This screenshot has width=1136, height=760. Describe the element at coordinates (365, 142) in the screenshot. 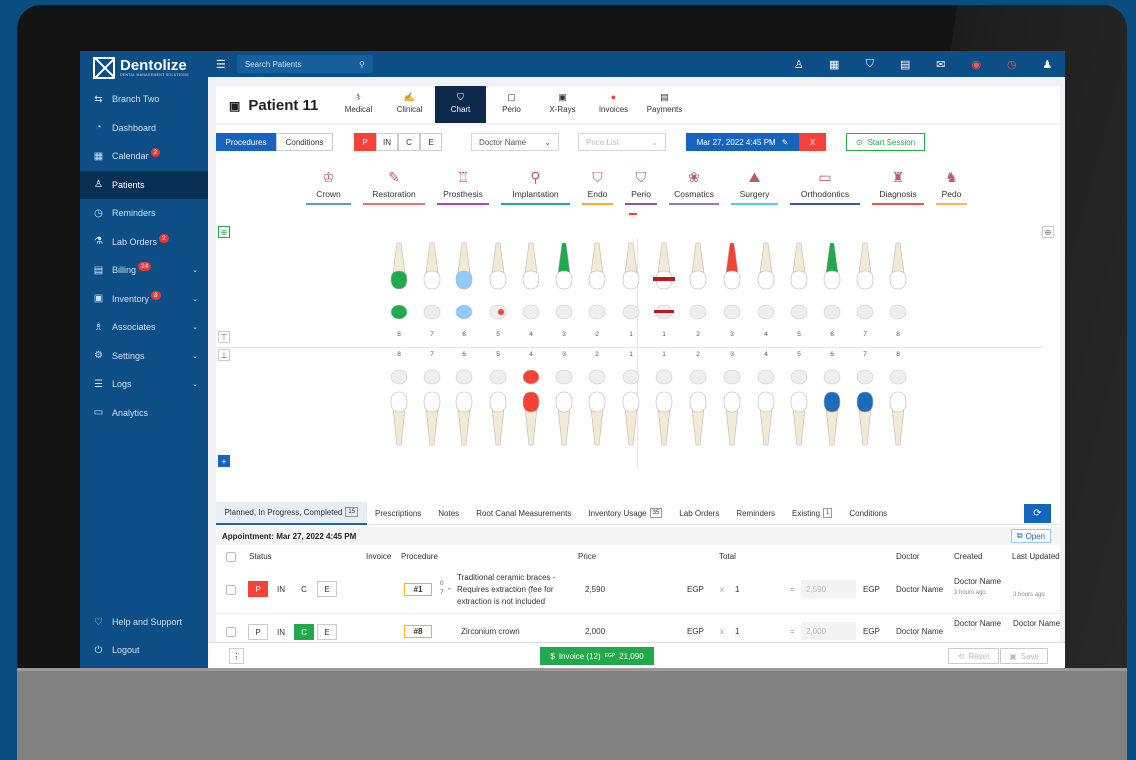

I see `filter-p-button: P` at that location.